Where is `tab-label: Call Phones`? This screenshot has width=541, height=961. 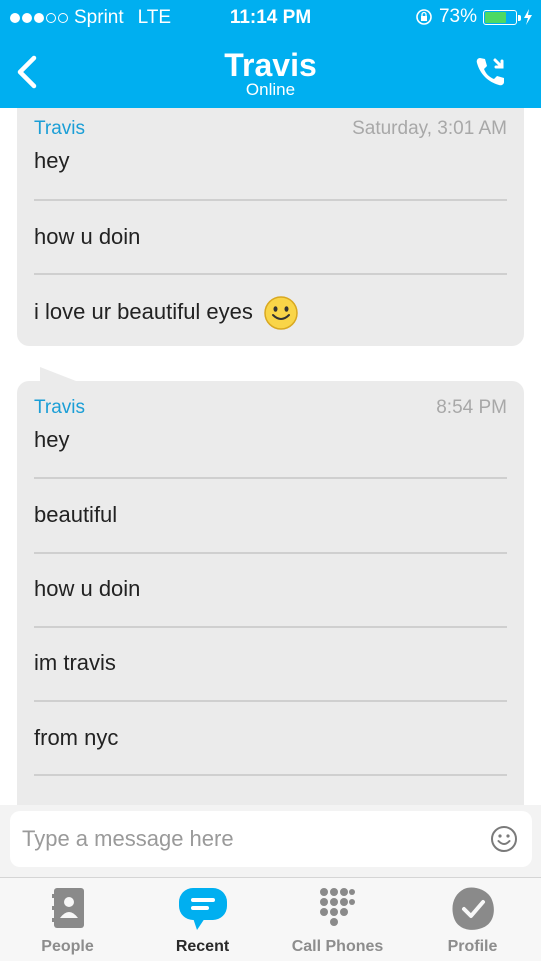
tab-label: Call Phones is located at coordinates (337, 946).